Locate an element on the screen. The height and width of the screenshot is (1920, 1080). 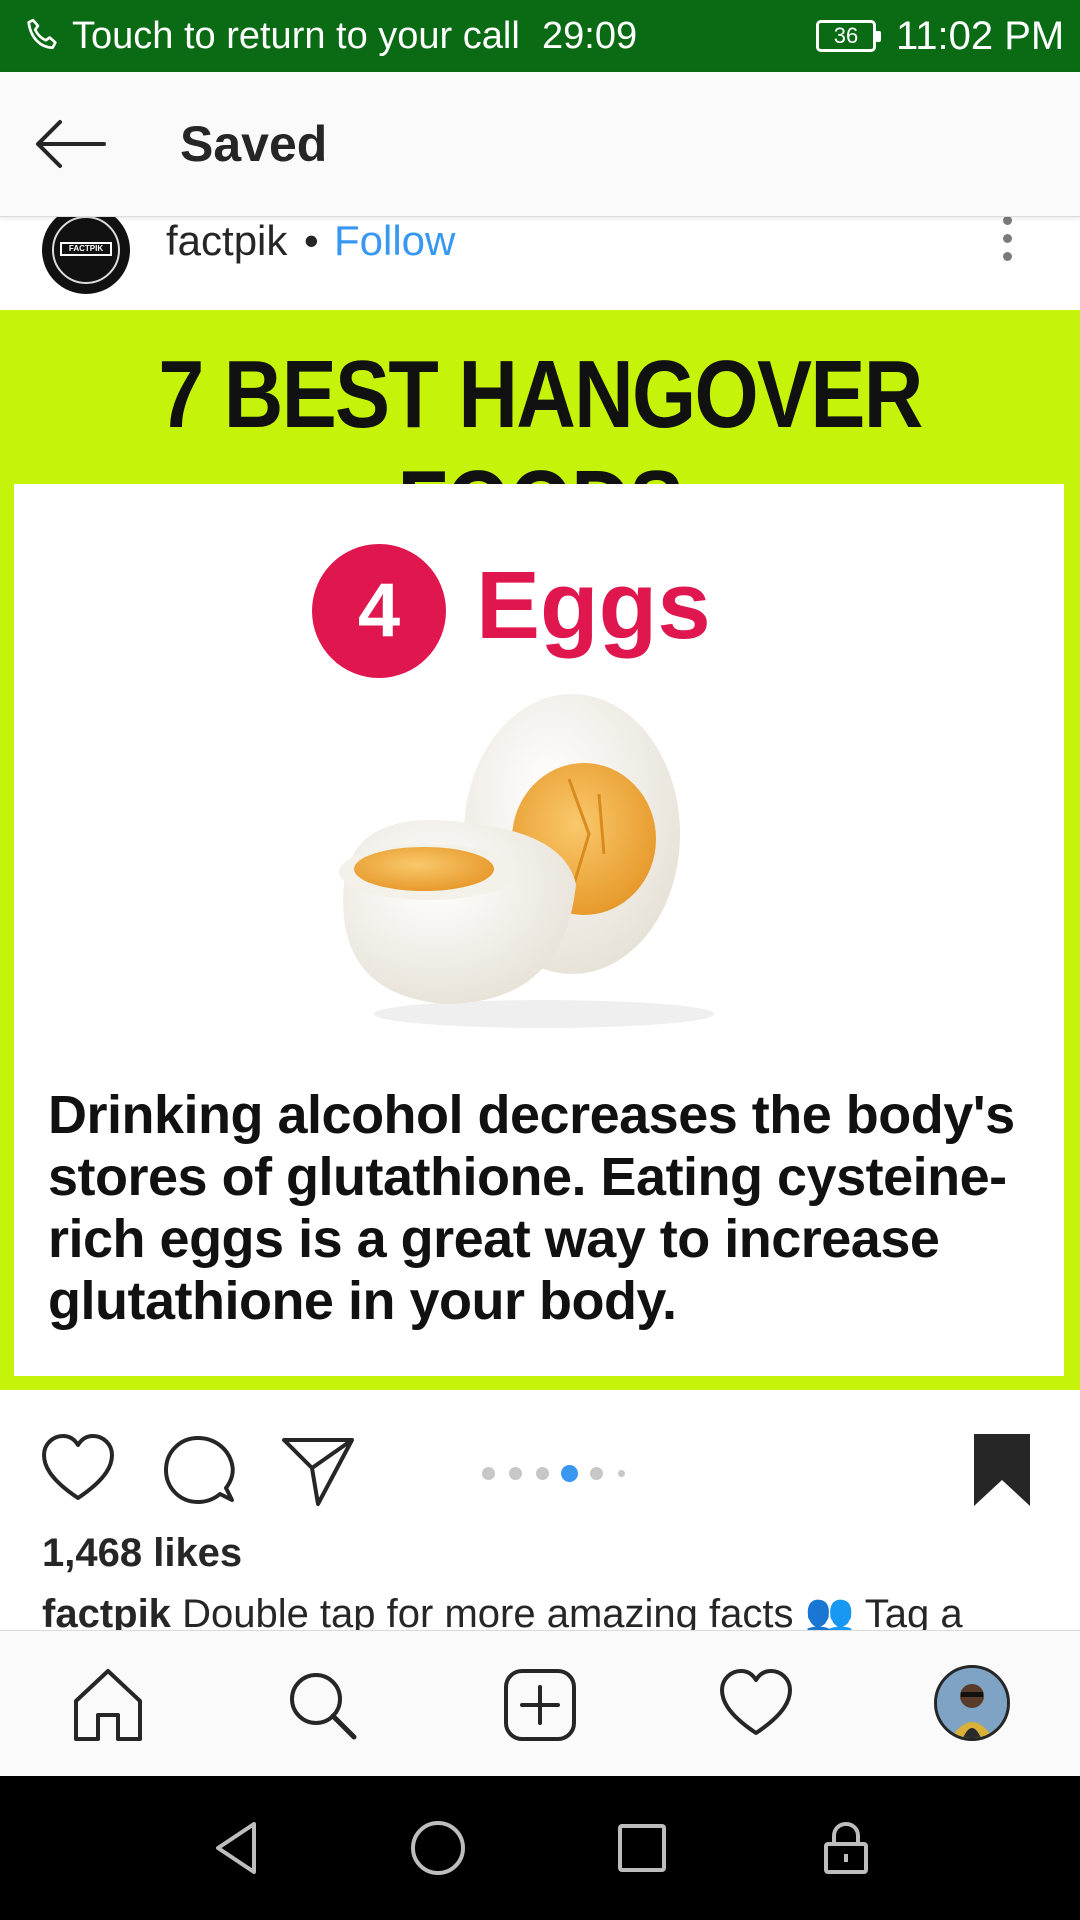
add-post-icon is located at coordinates (540, 1705).